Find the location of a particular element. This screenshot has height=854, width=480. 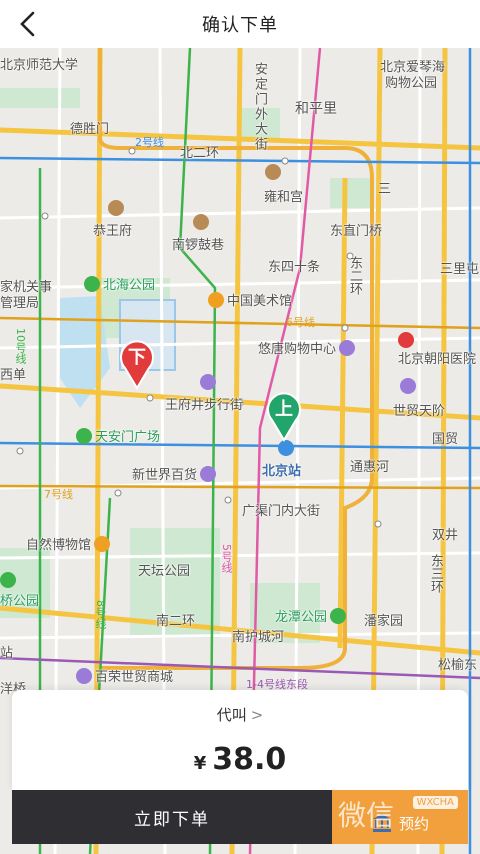

order-summary-card: 代叫 > ¥ 38.0 is located at coordinates (240, 740).